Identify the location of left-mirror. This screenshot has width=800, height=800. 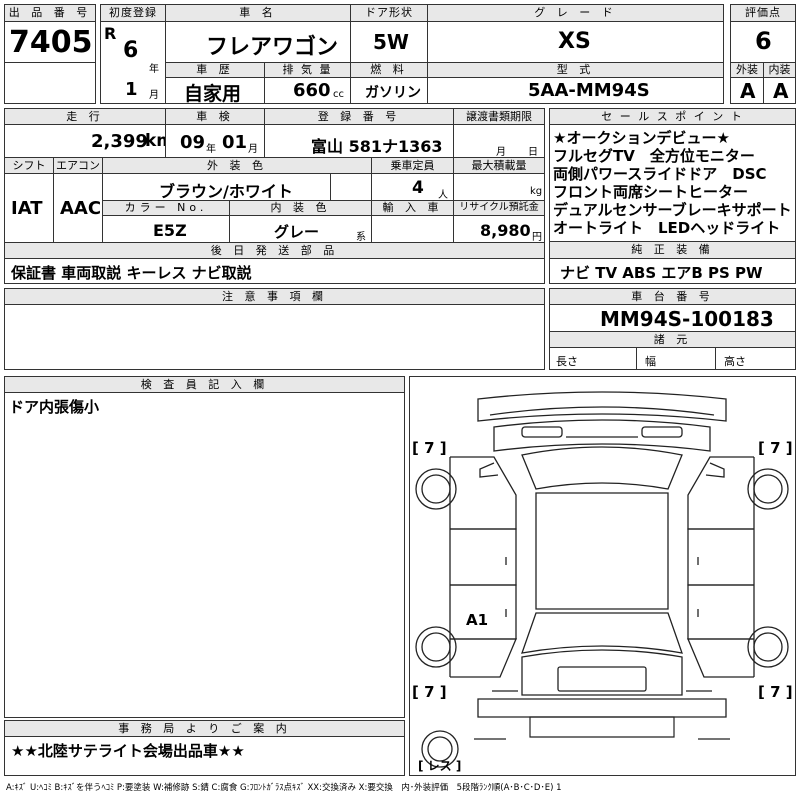
(489, 470).